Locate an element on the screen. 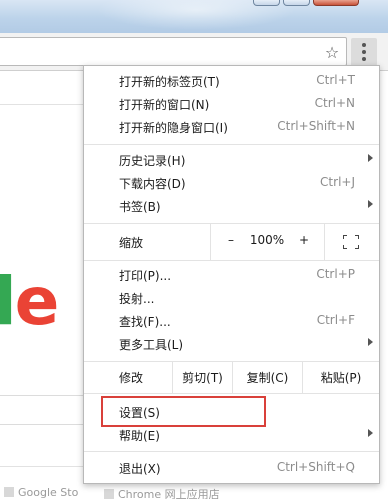  maximize-button is located at coordinates (296, 3).